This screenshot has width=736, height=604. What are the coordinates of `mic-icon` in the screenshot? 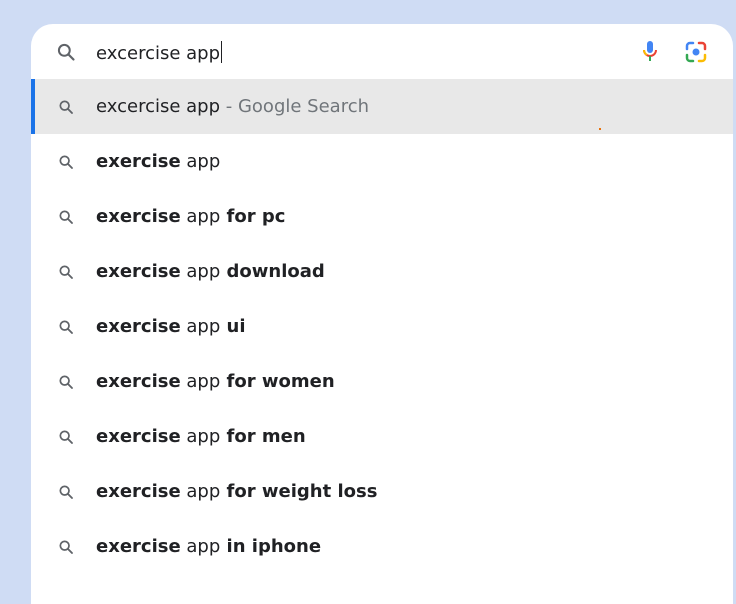 It's located at (650, 51).